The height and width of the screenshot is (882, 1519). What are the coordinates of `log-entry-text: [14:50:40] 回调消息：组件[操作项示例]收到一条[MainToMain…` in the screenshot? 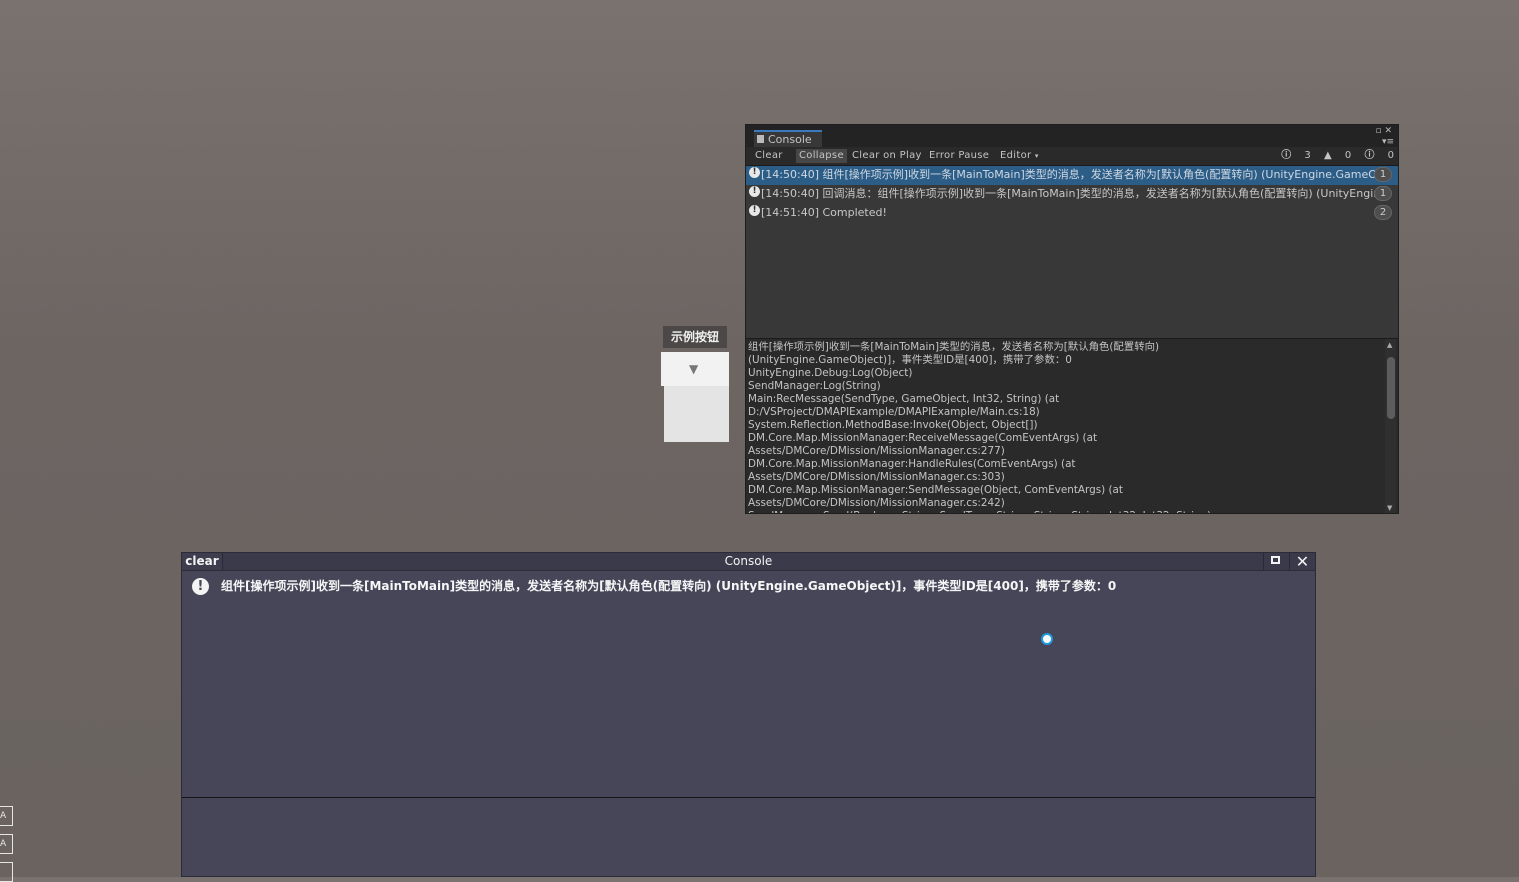 It's located at (1068, 193).